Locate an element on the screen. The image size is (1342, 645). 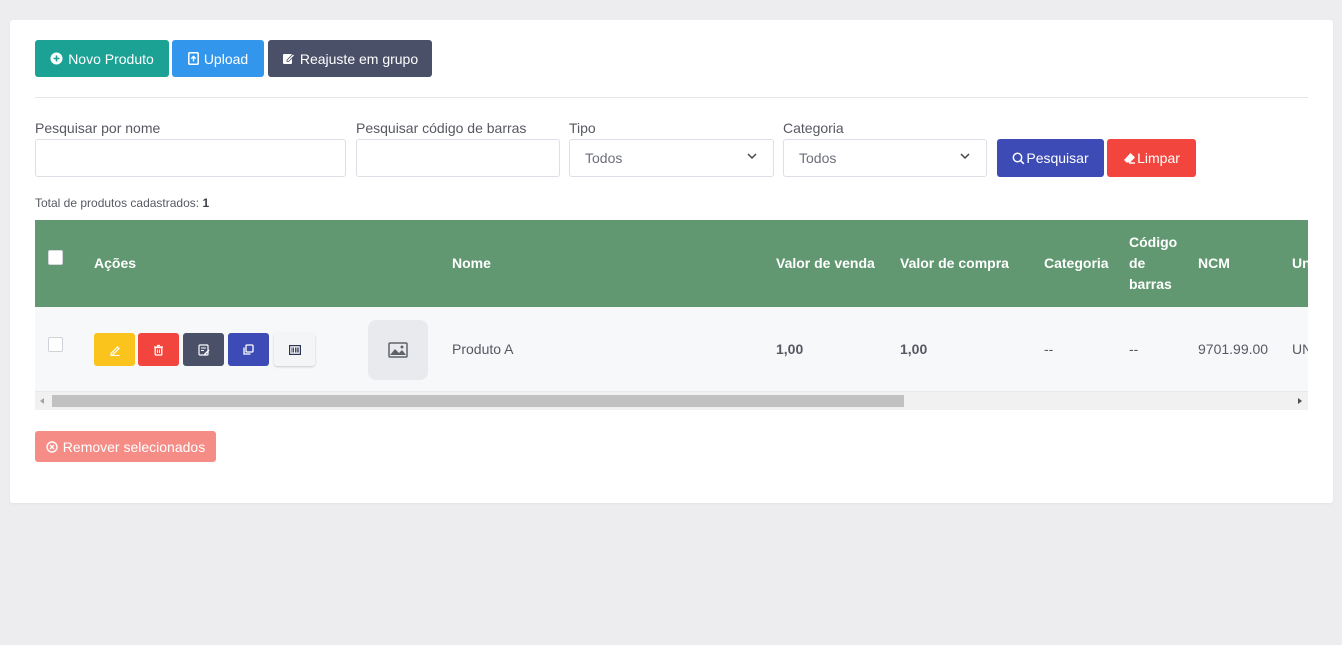
image-placeholder-icon is located at coordinates (398, 350).